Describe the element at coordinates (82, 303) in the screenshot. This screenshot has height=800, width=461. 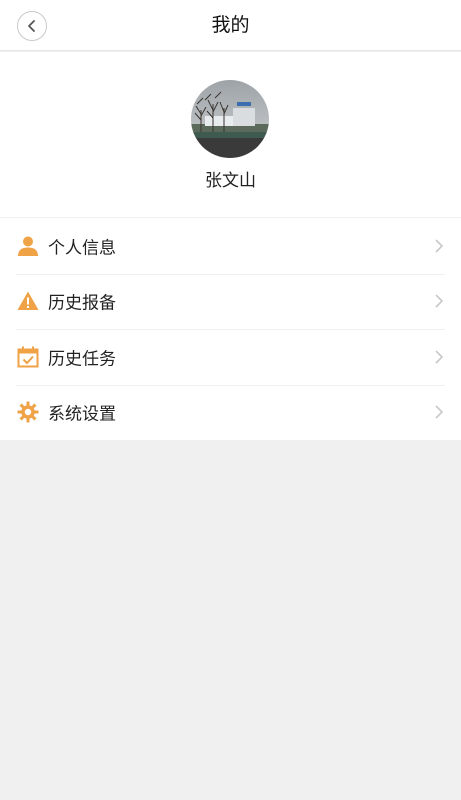
I see `menu-item-label: 历史报备` at that location.